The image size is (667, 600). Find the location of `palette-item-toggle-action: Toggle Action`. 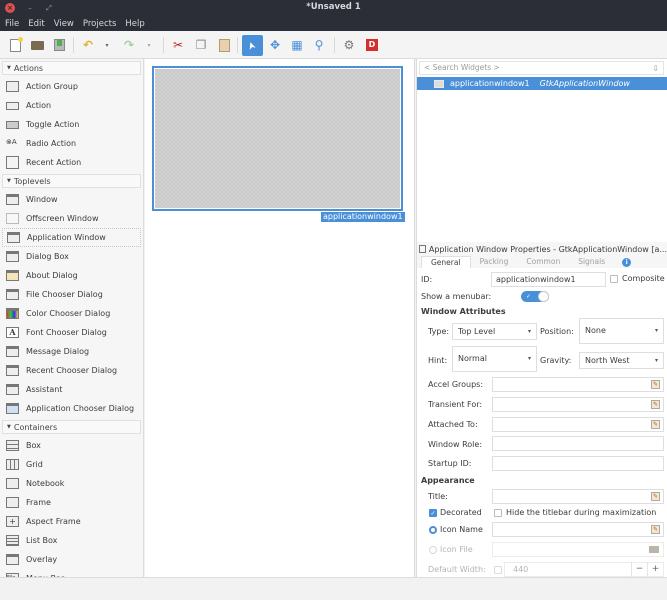

palette-item-toggle-action: Toggle Action is located at coordinates (71, 124).